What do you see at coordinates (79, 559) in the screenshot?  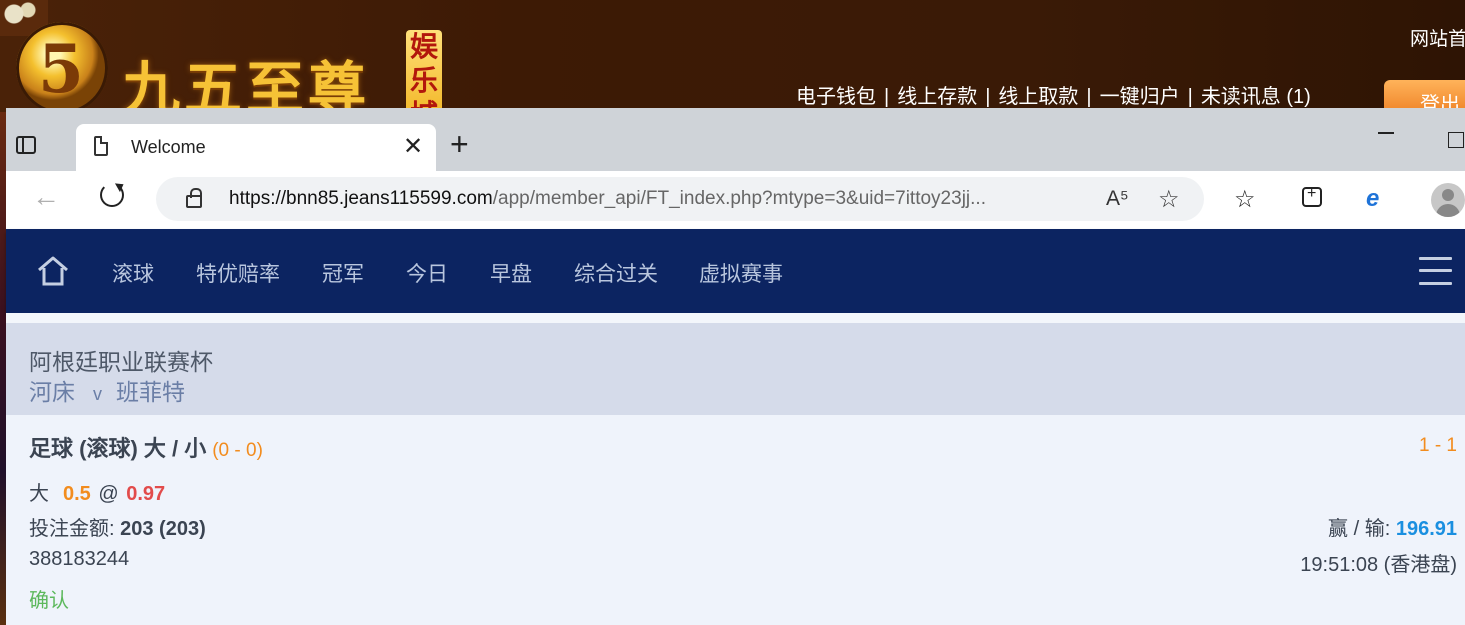 I see `ticket-id: 388183244` at bounding box center [79, 559].